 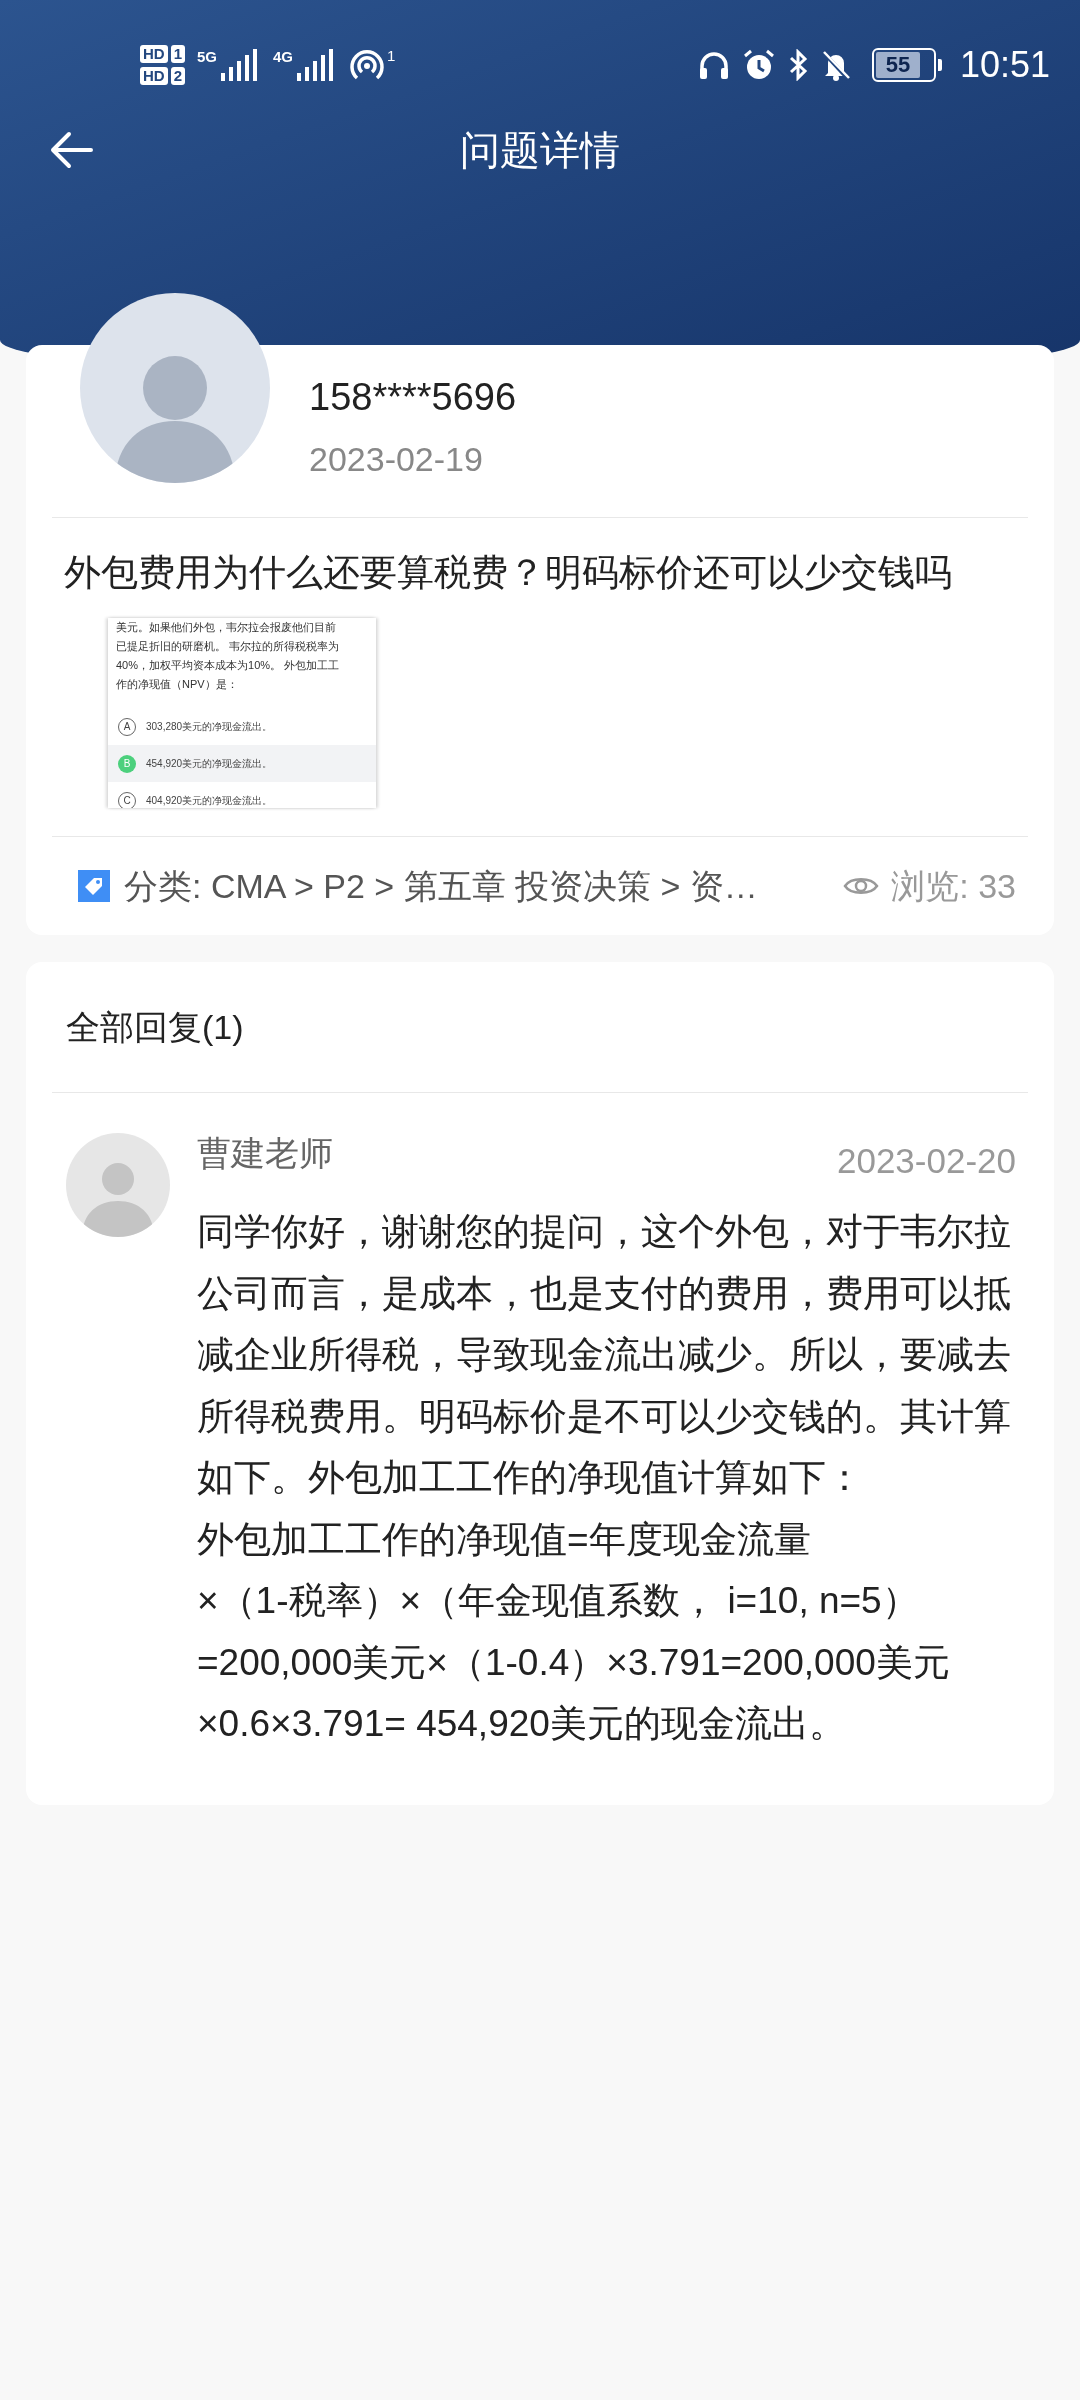 I want to click on alarm-icon, so click(x=758, y=65).